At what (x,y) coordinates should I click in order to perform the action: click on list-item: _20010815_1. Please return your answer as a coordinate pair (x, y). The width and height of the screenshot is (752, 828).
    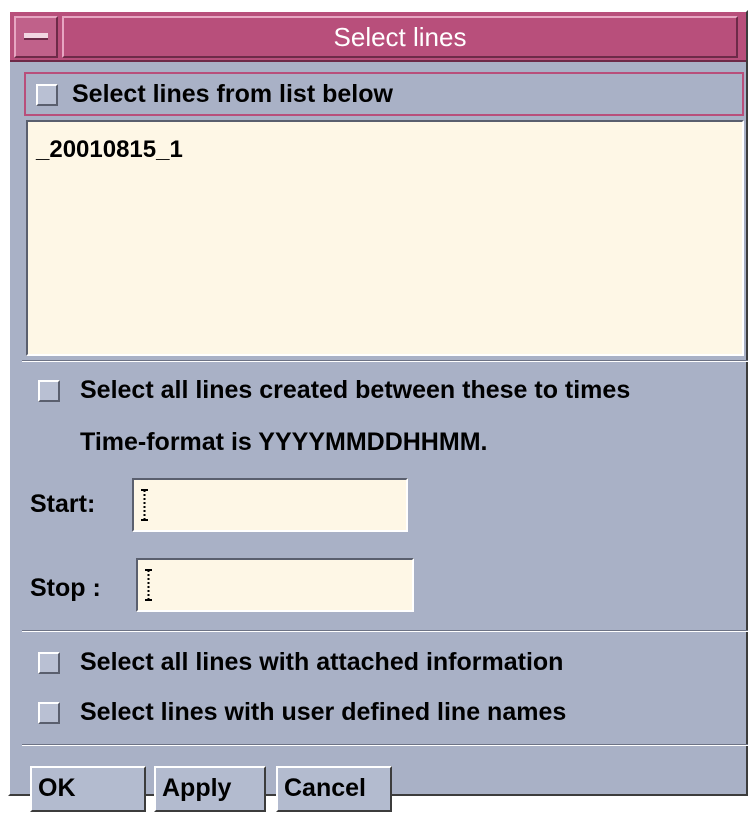
    Looking at the image, I should click on (109, 150).